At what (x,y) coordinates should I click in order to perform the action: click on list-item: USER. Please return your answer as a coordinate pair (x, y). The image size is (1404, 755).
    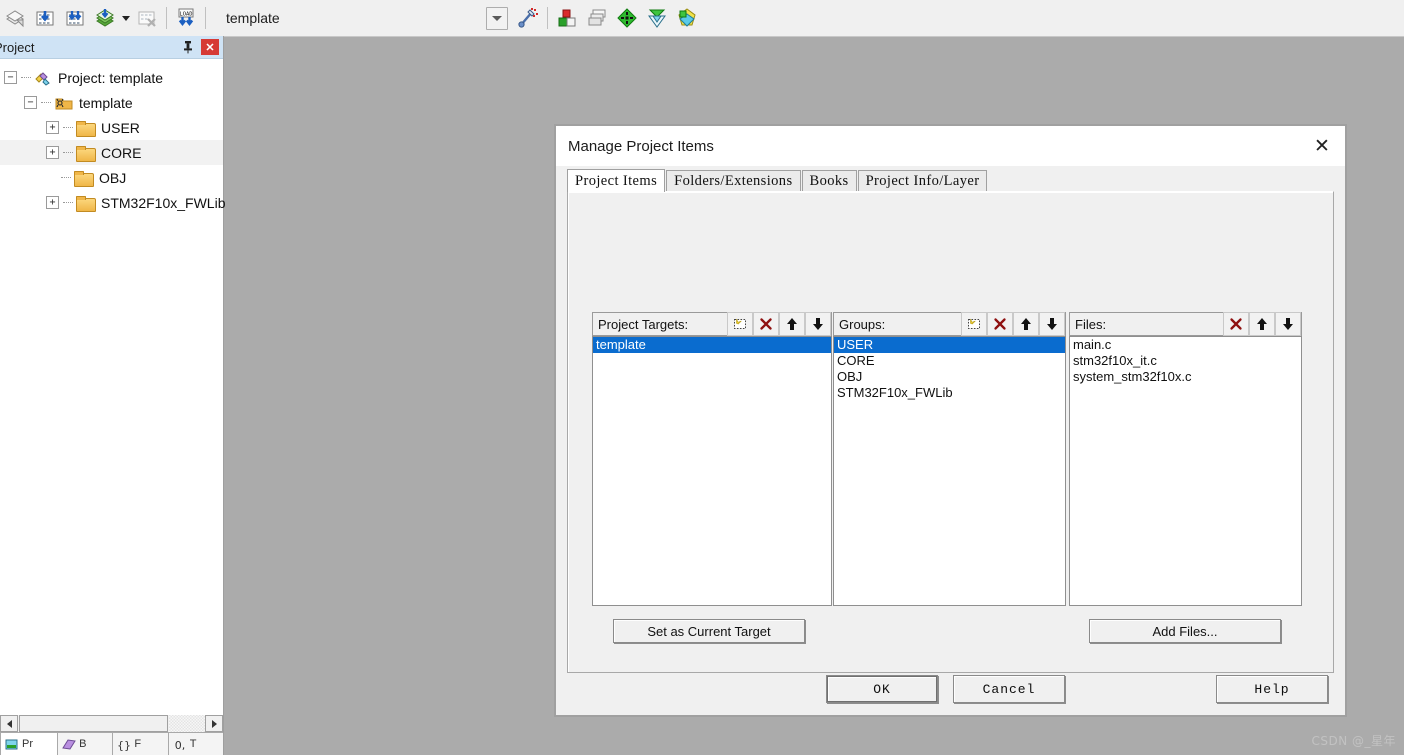
    Looking at the image, I should click on (949, 345).